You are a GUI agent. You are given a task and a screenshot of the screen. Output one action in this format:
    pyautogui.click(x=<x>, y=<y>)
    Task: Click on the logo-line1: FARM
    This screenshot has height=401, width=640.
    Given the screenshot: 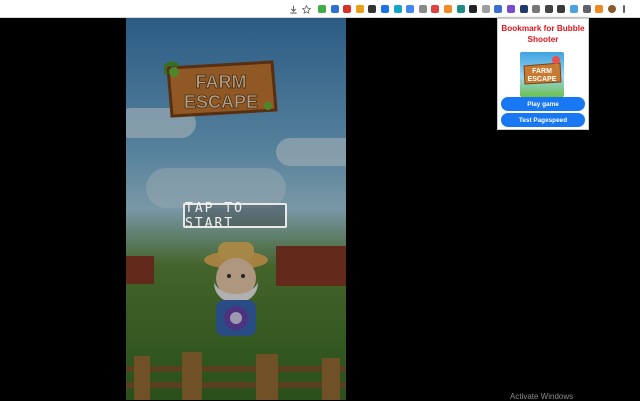 What is the action you would take?
    pyautogui.click(x=221, y=82)
    